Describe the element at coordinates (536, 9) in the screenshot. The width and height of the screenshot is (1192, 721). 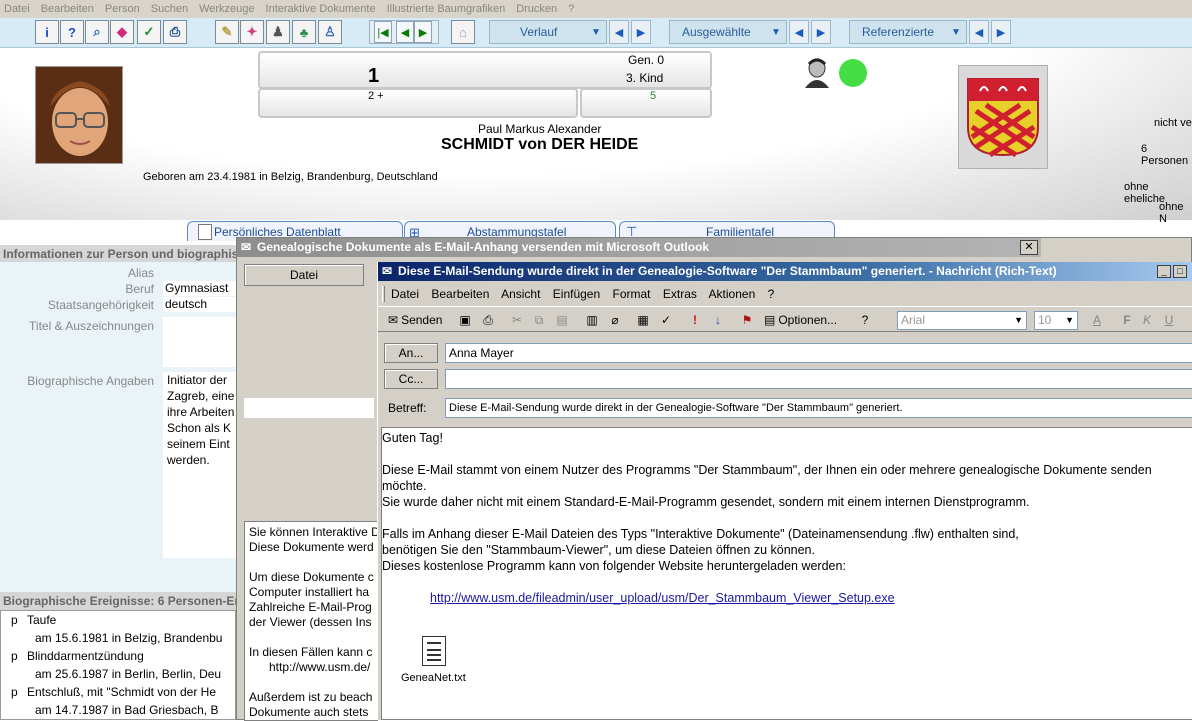
I see `menu-drucken: Drucken` at that location.